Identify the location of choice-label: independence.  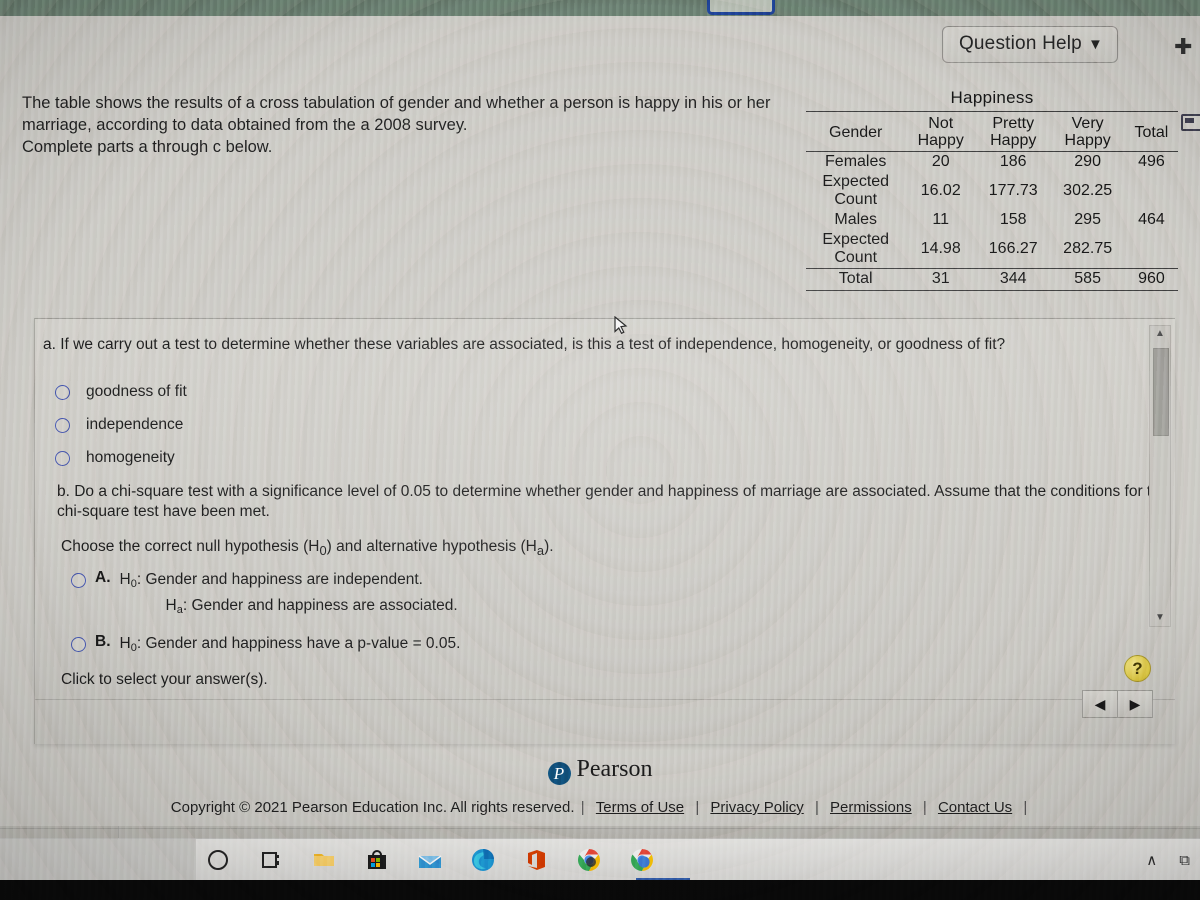
(135, 424).